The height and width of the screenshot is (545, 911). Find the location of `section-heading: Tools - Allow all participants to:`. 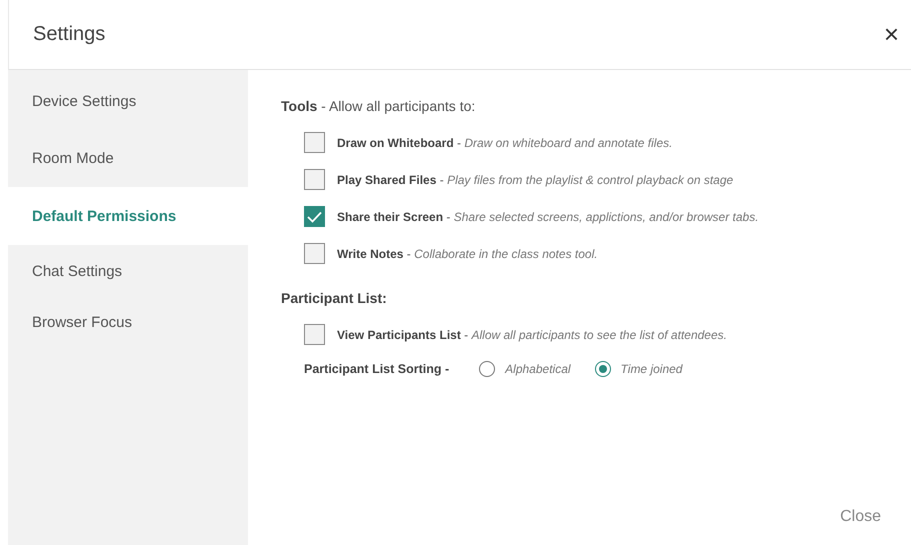

section-heading: Tools - Allow all participants to: is located at coordinates (378, 106).